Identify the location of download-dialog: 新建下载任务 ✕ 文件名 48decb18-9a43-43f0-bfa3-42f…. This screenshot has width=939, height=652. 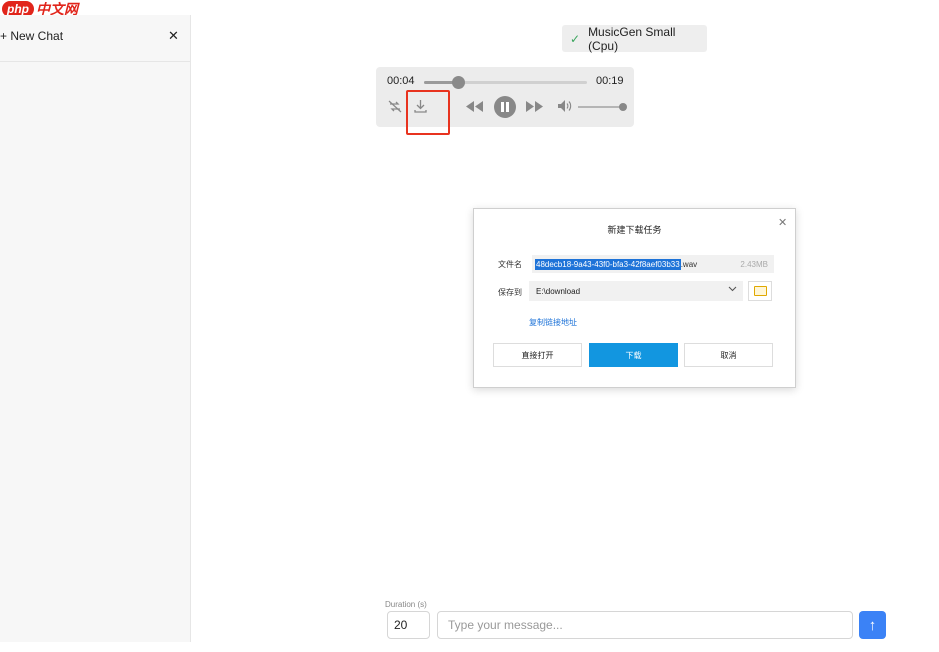
(634, 298).